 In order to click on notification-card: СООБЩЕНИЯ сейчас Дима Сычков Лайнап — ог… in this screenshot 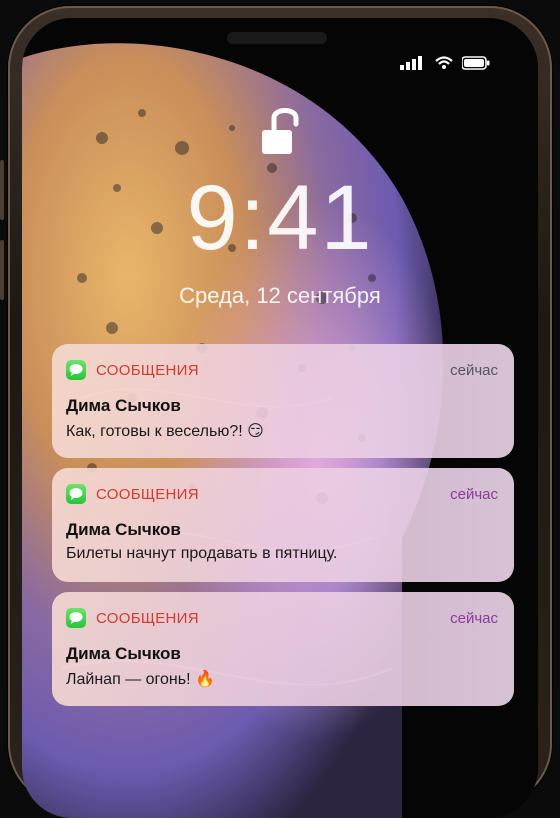, I will do `click(283, 649)`.